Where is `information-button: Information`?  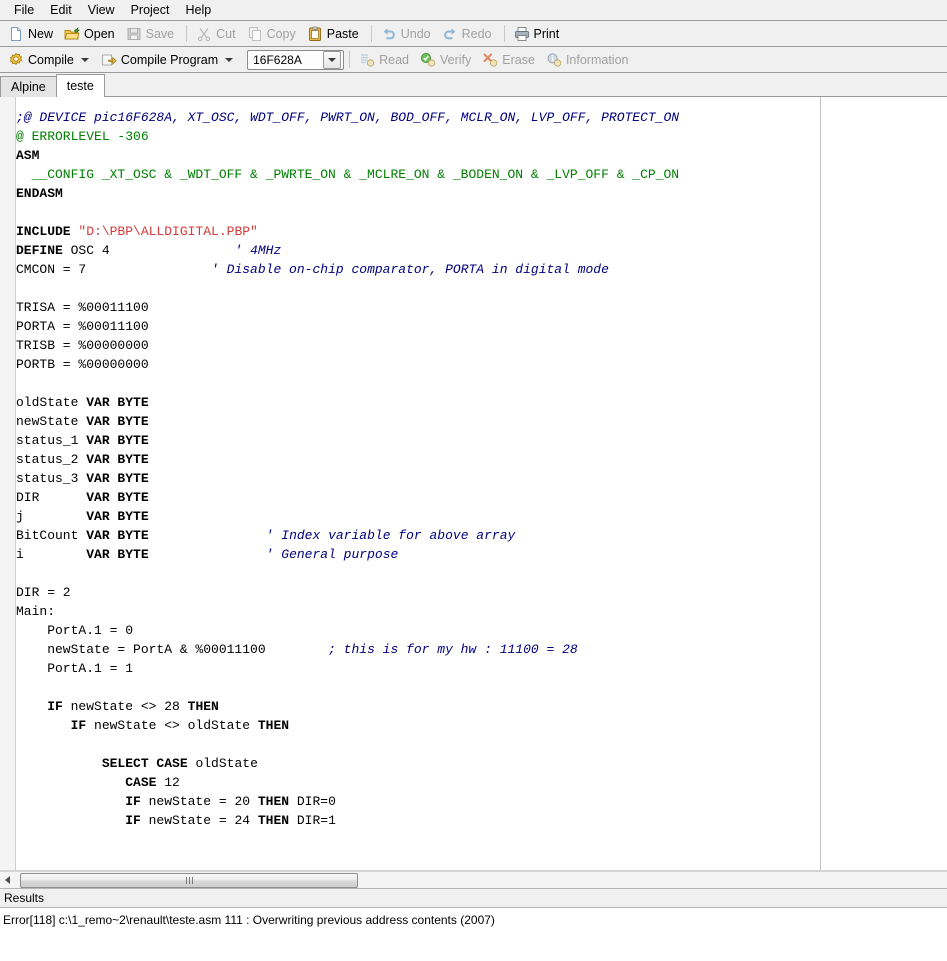 information-button: Information is located at coordinates (589, 60).